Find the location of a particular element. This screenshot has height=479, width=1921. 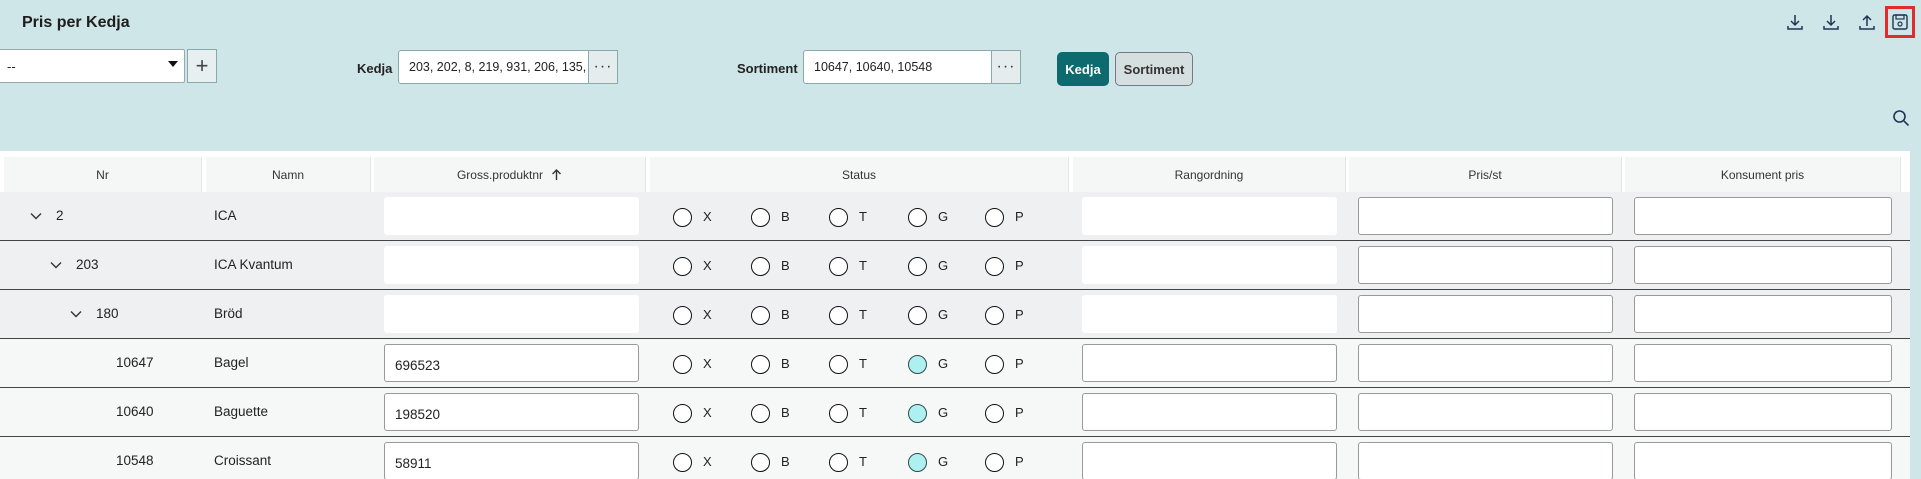

search-icon is located at coordinates (1901, 118).